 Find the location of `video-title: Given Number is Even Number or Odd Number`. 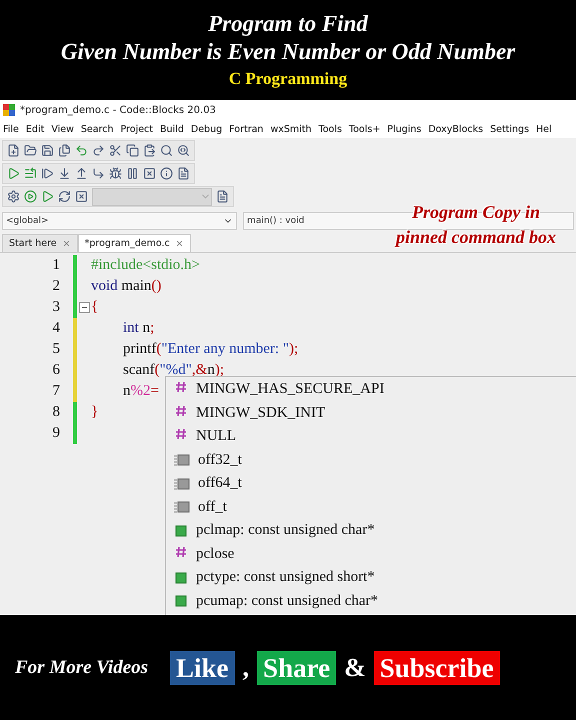

video-title: Given Number is Even Number or Odd Number is located at coordinates (288, 52).